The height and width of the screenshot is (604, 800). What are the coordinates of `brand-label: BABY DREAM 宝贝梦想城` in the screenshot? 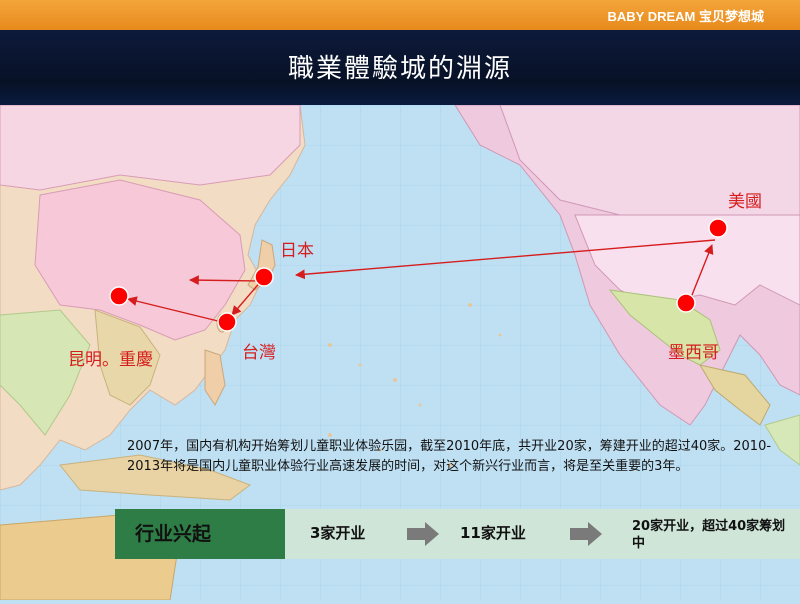 It's located at (686, 16).